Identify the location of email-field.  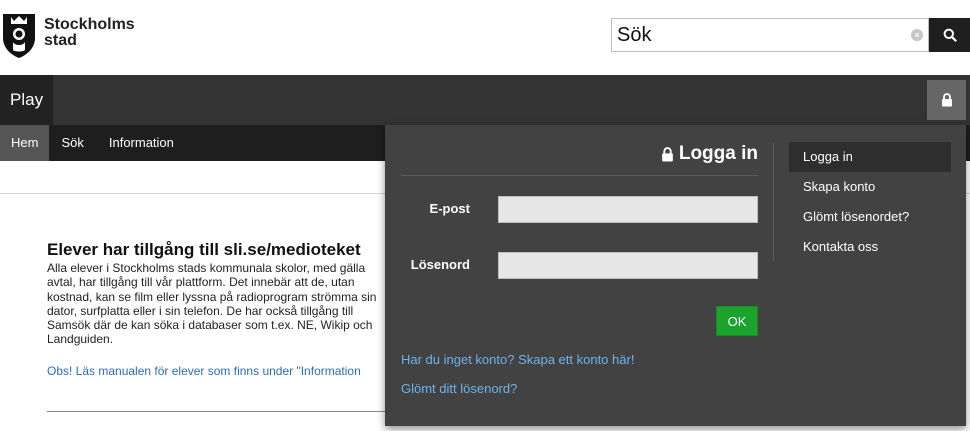
(628, 209).